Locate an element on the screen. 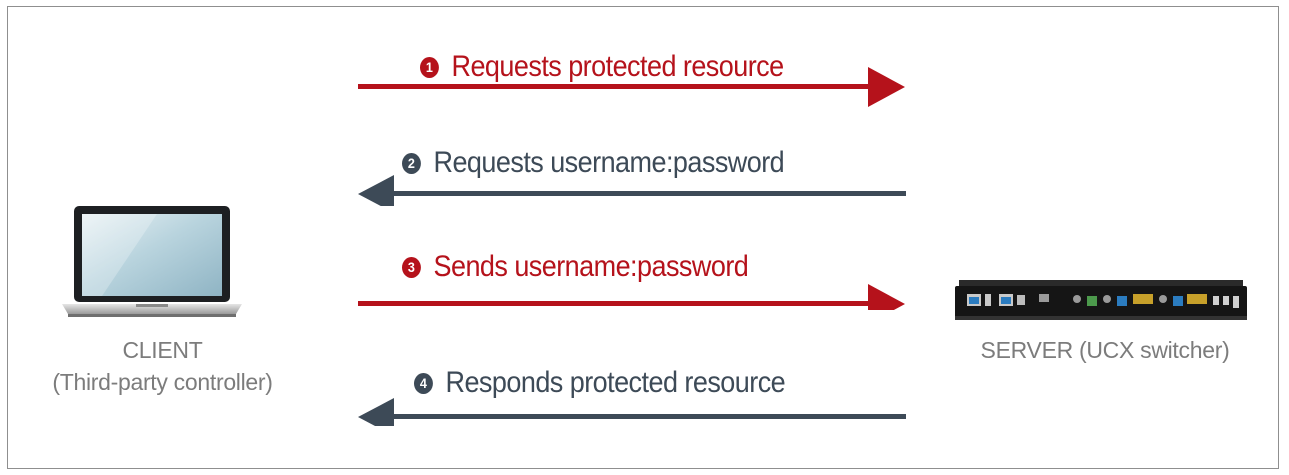 This screenshot has width=1289, height=475. step-badge: 1 is located at coordinates (429, 67).